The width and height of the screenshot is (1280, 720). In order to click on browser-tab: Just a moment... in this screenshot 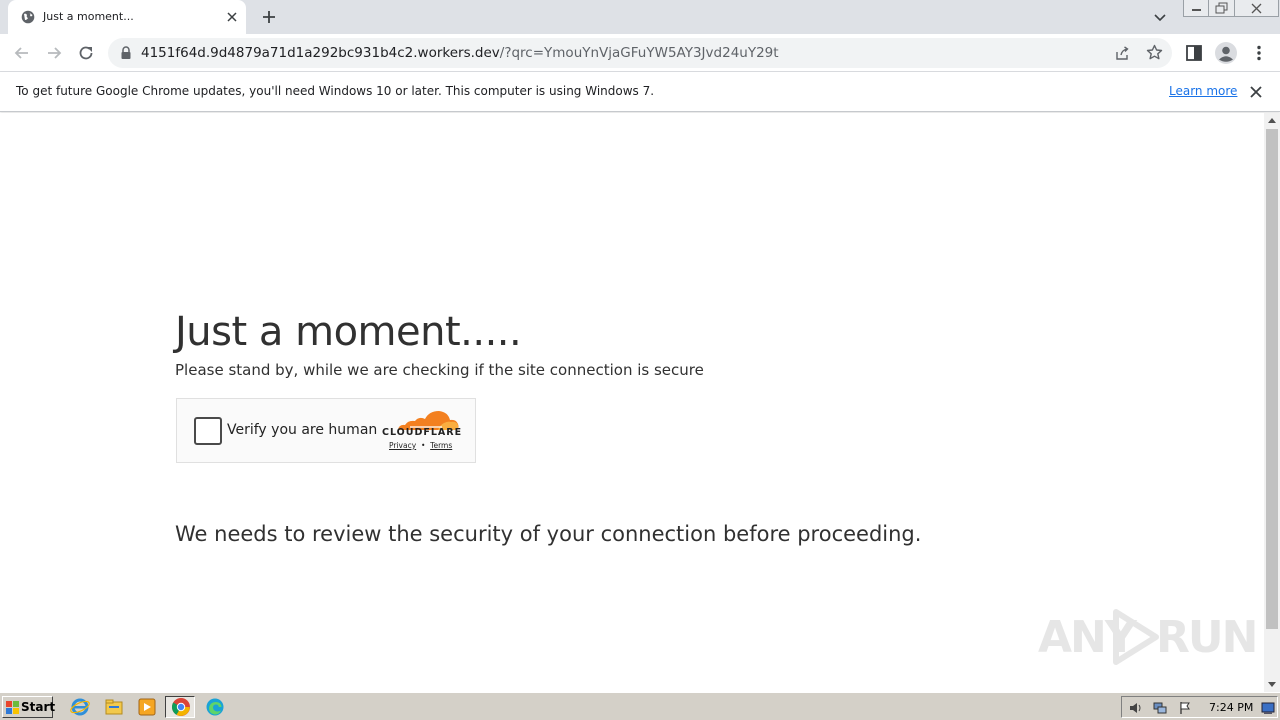, I will do `click(127, 17)`.